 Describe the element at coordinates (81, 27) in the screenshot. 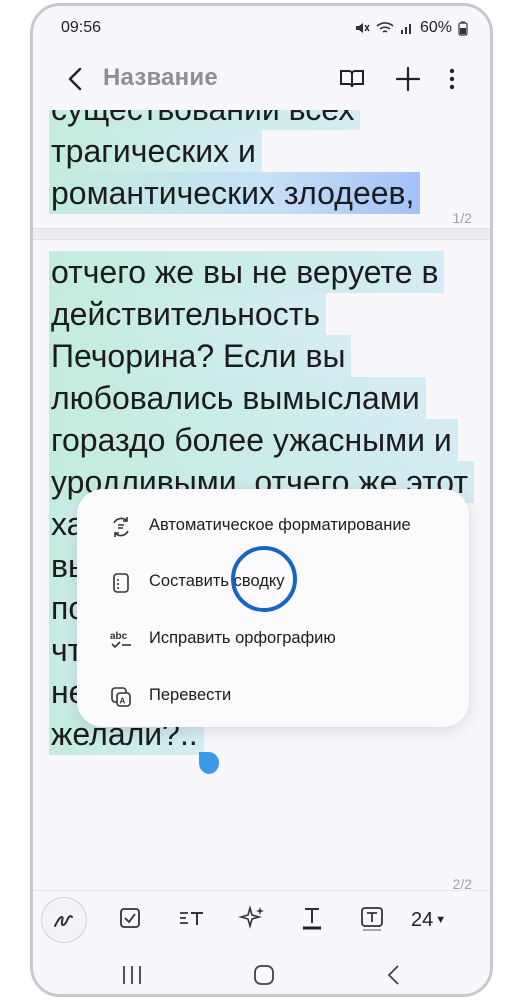

I see `status-time: 09:56` at that location.